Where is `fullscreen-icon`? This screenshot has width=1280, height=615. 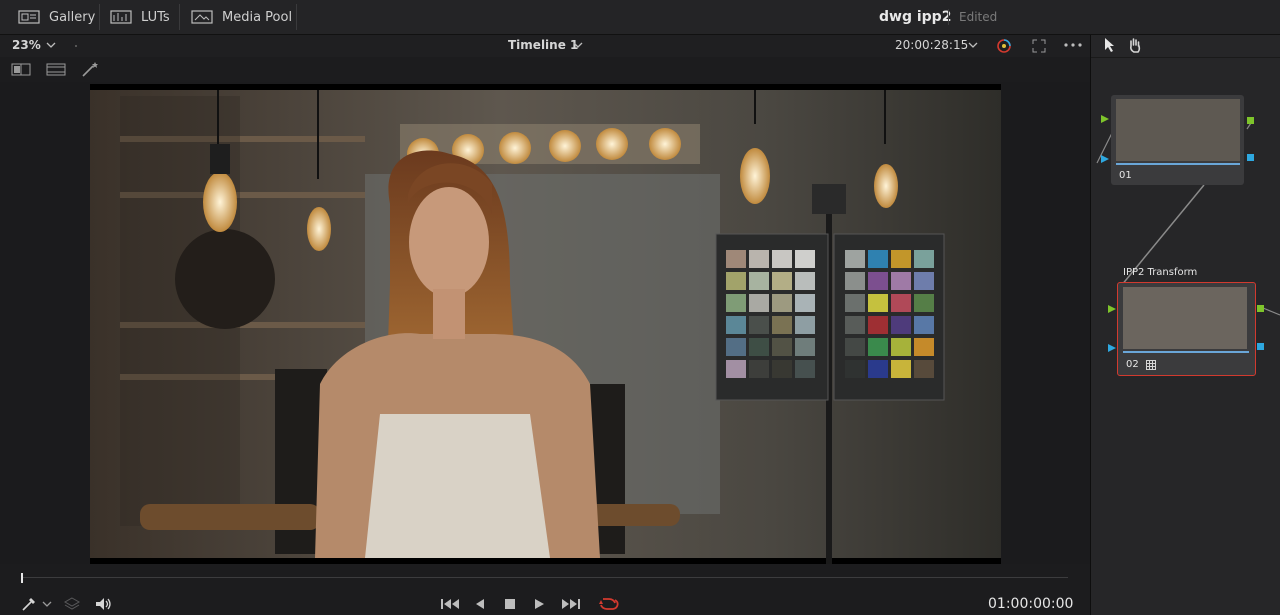 fullscreen-icon is located at coordinates (1039, 46).